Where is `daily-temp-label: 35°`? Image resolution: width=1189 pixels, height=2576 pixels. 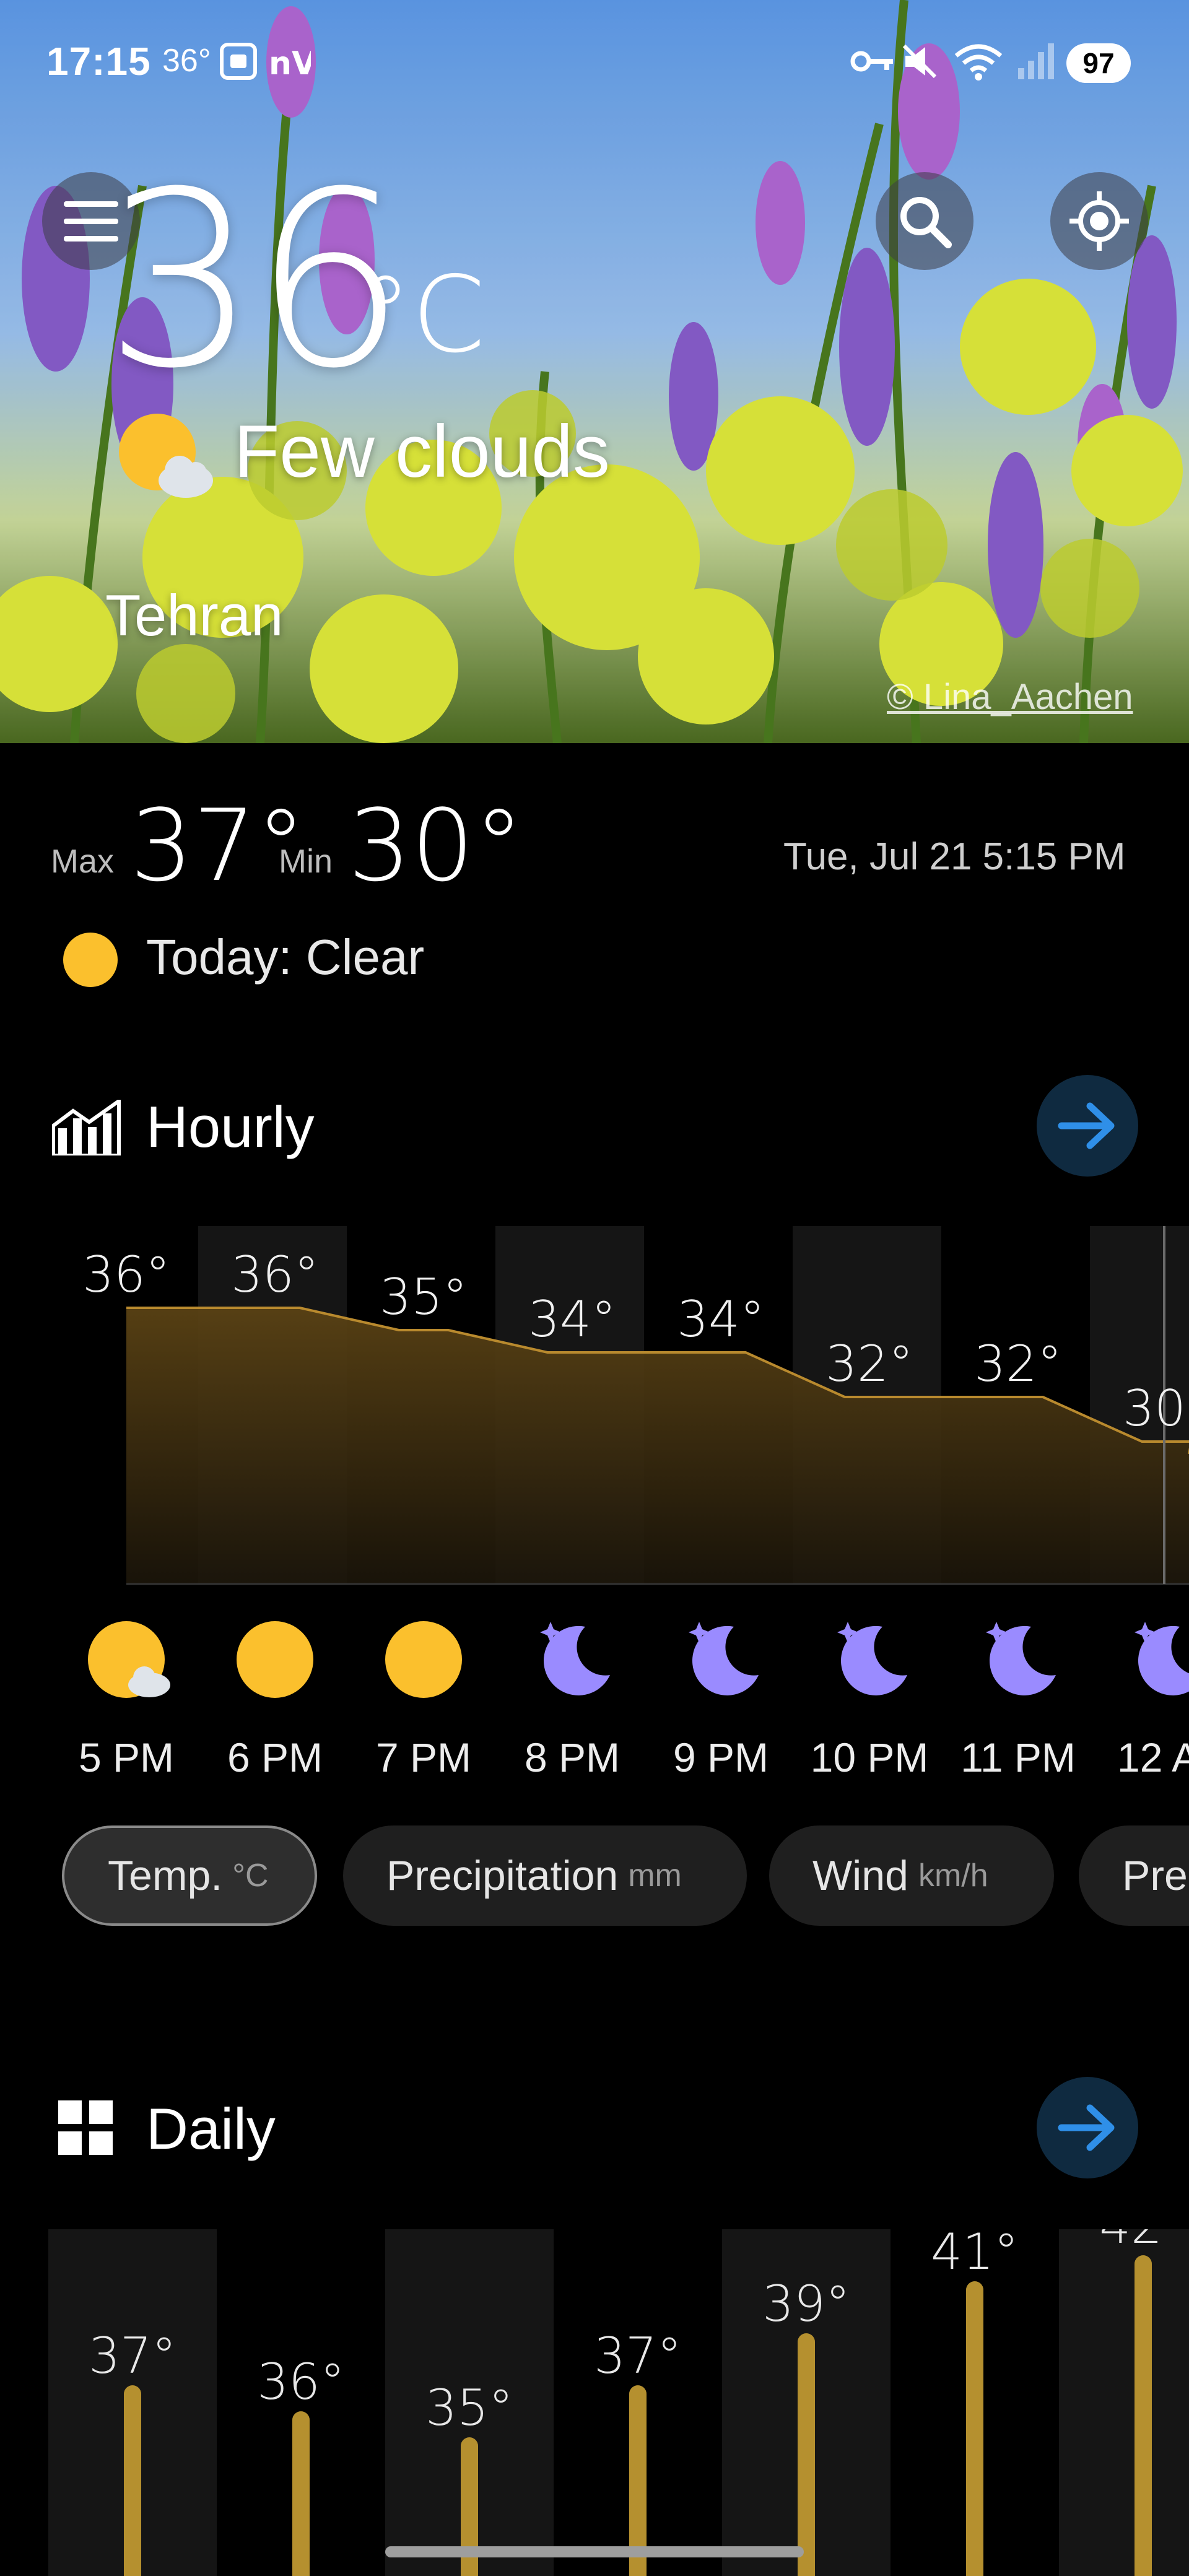 daily-temp-label: 35° is located at coordinates (469, 2408).